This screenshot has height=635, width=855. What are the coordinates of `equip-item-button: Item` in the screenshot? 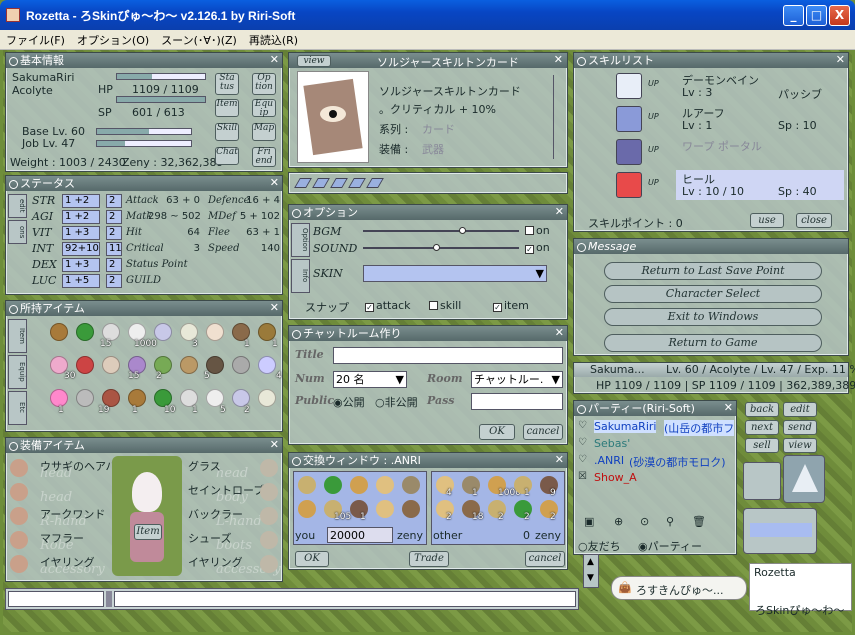 It's located at (148, 532).